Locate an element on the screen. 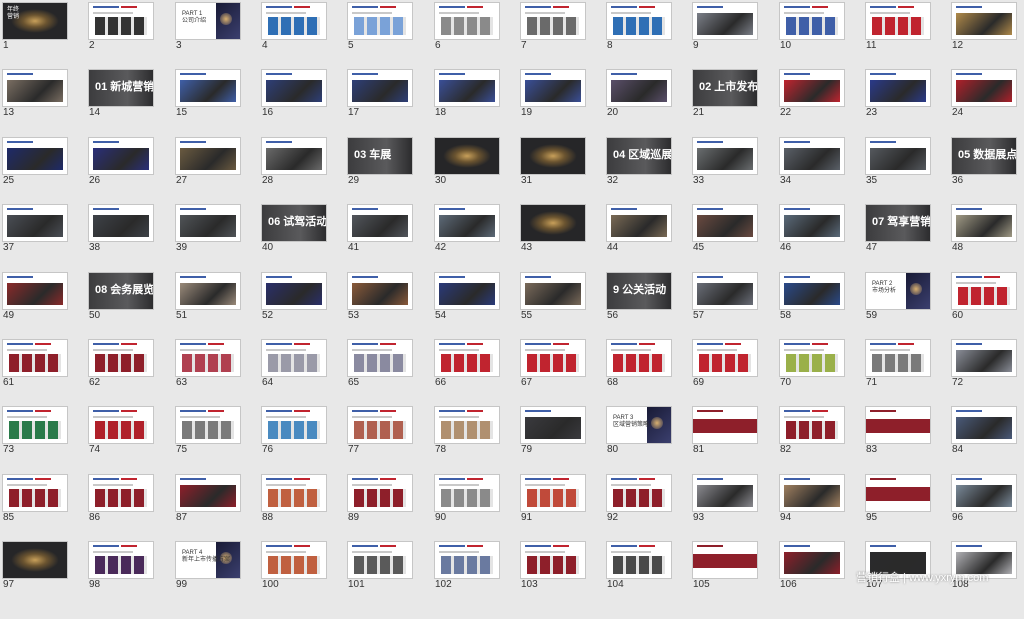  slide-number: 78 is located at coordinates (441, 449).